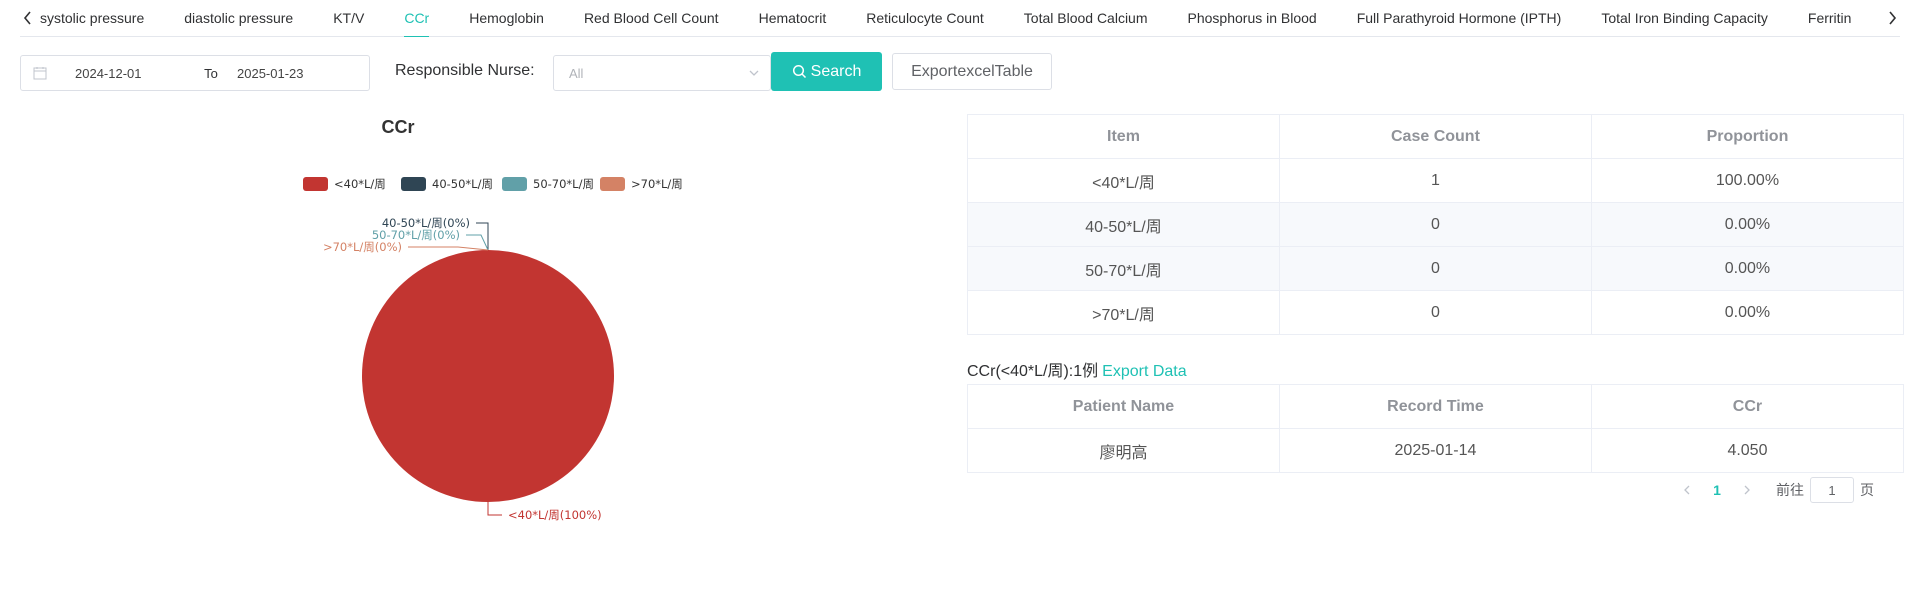 This screenshot has width=1919, height=606. Describe the element at coordinates (651, 18) in the screenshot. I see `tab-red-blood-cell-count: Red Blood Cell Count` at that location.